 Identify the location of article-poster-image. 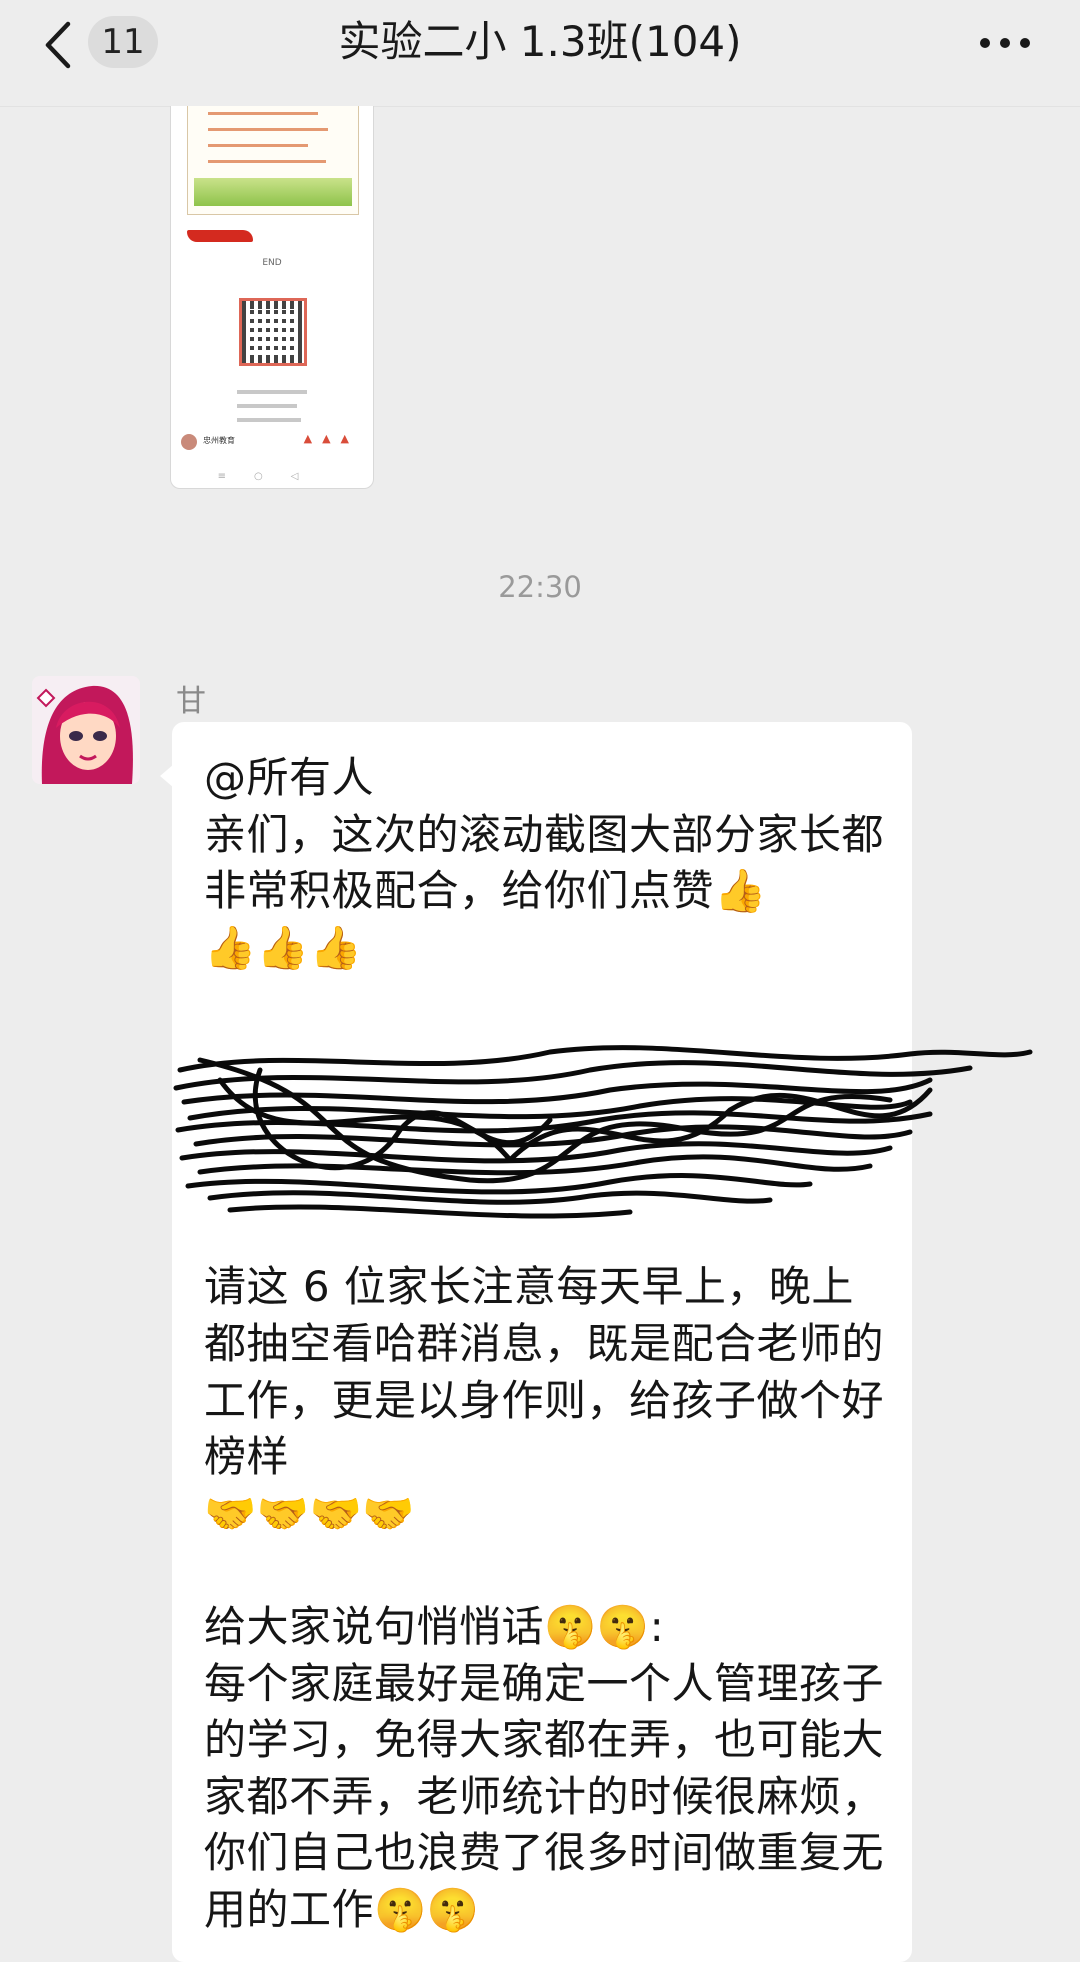
(273, 160).